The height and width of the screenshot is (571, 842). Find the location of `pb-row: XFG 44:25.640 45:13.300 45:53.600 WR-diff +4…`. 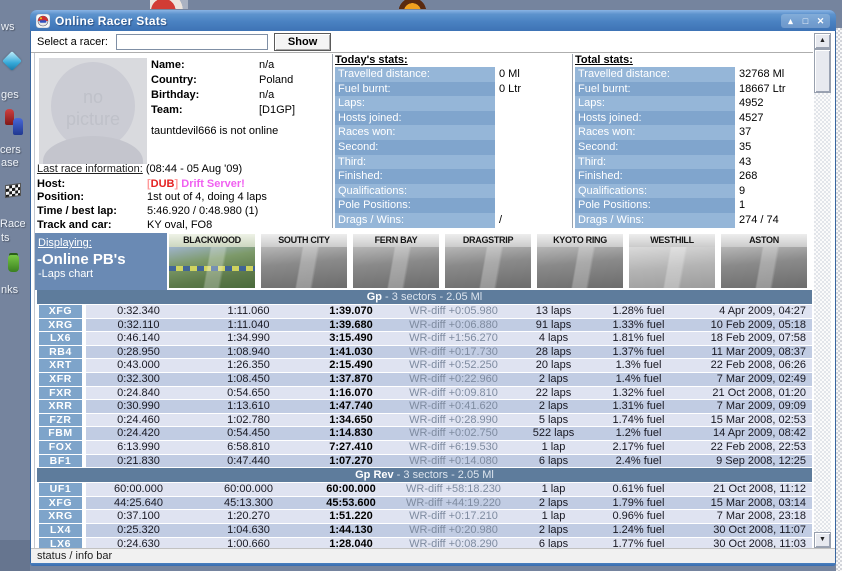

pb-row: XFG 44:25.640 45:13.300 45:53.600 WR-diff +4… is located at coordinates (424, 503).